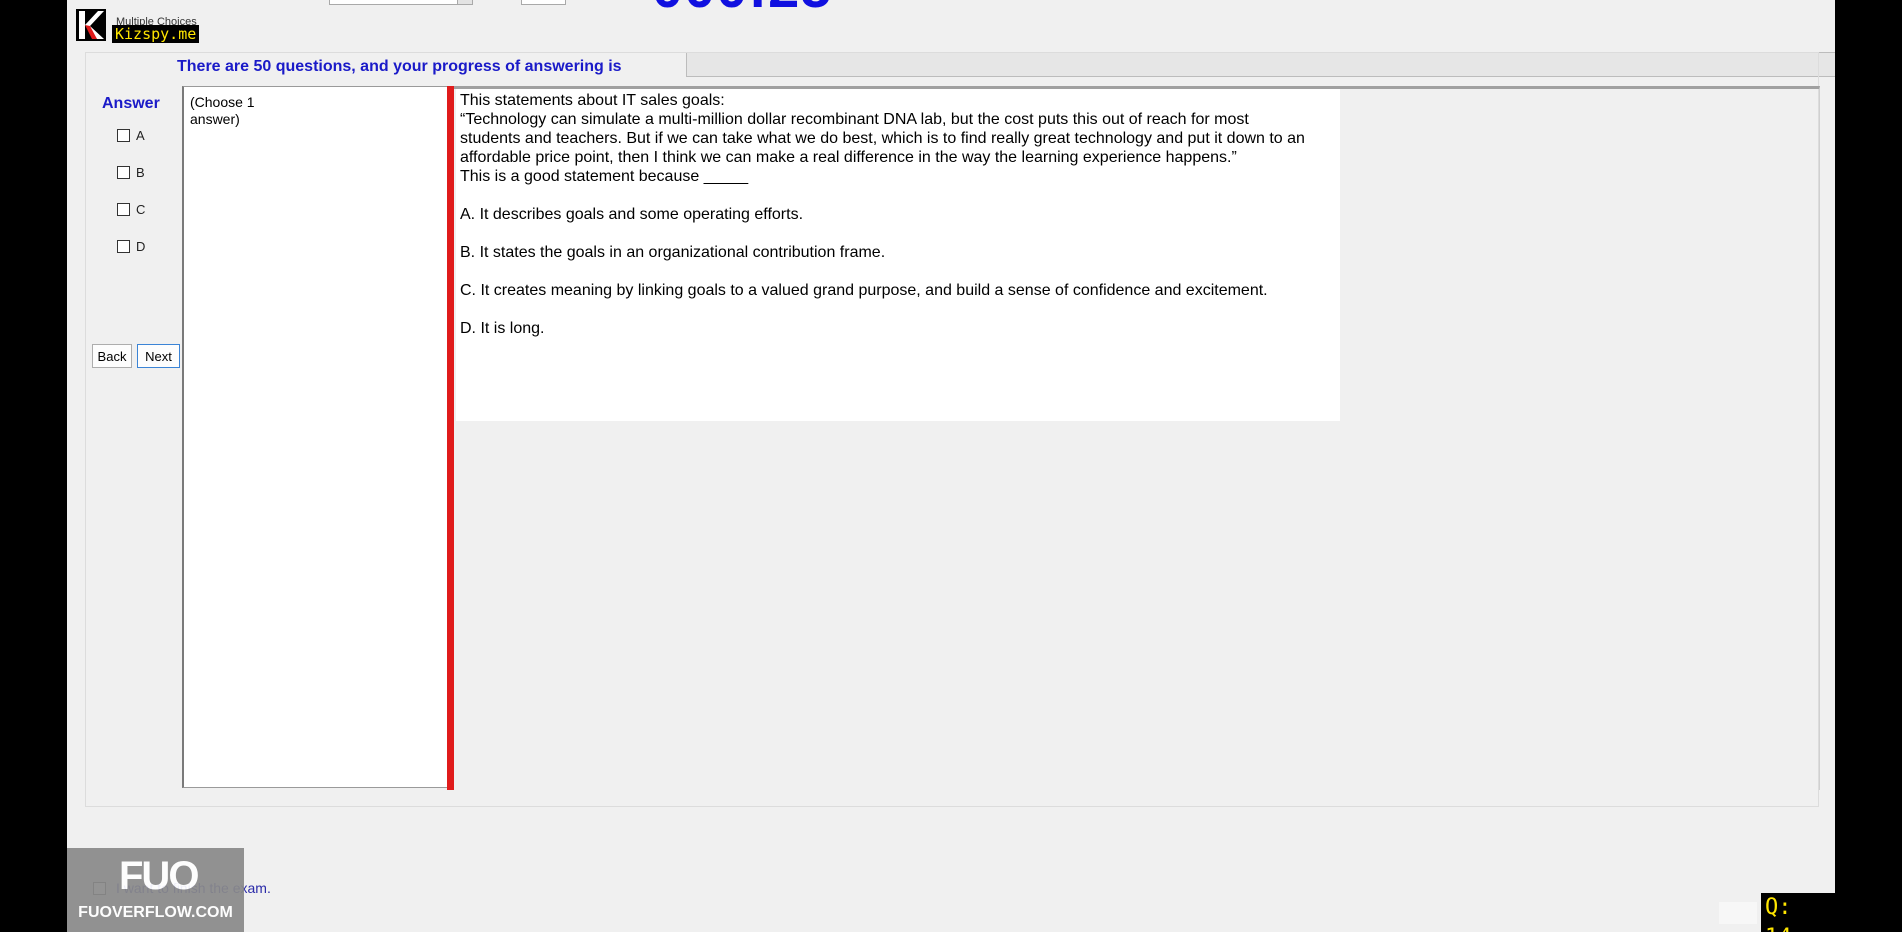 The height and width of the screenshot is (932, 1902). Describe the element at coordinates (131, 103) in the screenshot. I see `answer-title: Answer` at that location.